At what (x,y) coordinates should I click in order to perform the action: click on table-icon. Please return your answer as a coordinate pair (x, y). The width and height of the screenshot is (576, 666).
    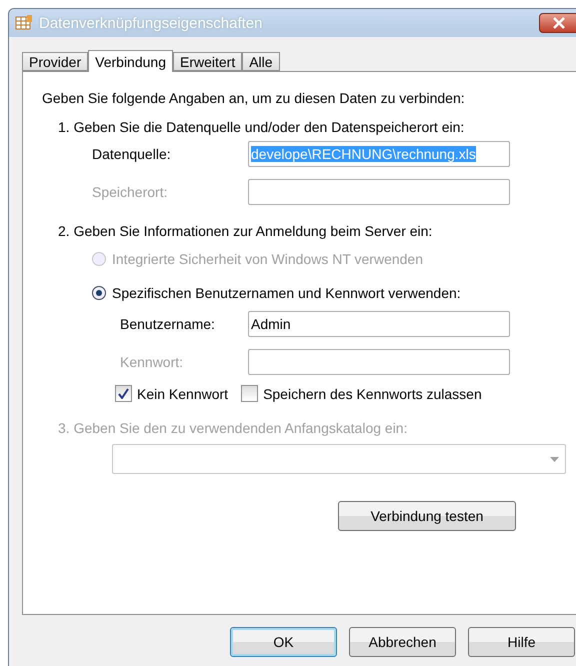
    Looking at the image, I should click on (24, 23).